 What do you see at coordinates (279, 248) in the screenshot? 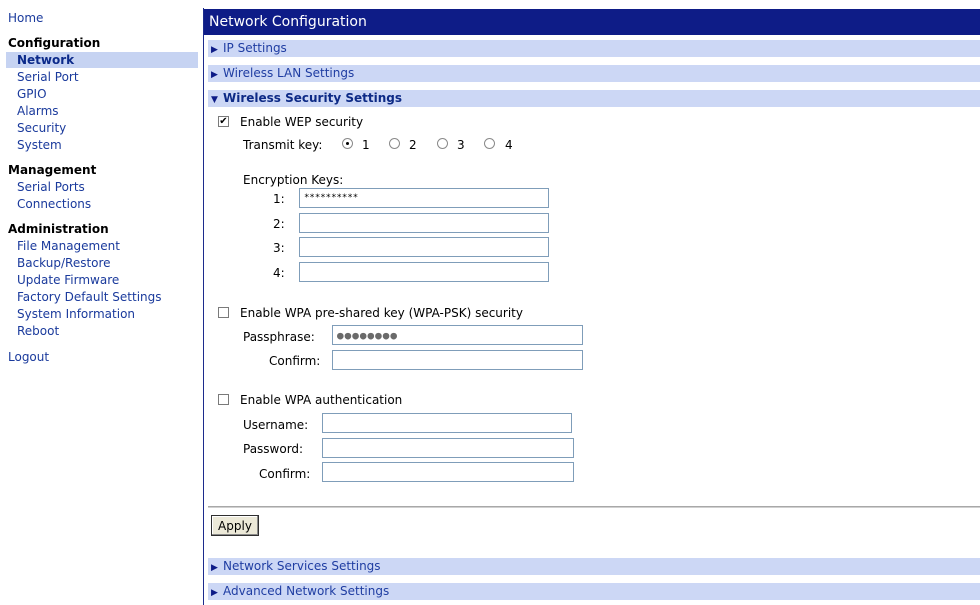
I see `key-3-label: 3:` at bounding box center [279, 248].